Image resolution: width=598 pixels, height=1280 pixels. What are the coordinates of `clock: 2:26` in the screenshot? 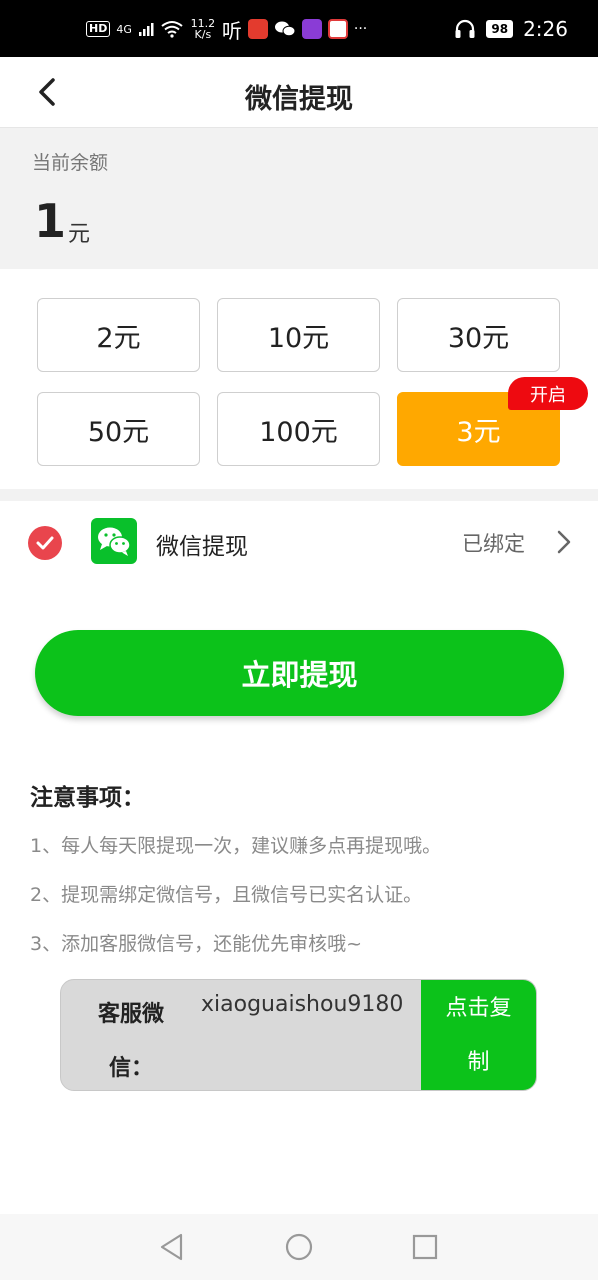 It's located at (545, 29).